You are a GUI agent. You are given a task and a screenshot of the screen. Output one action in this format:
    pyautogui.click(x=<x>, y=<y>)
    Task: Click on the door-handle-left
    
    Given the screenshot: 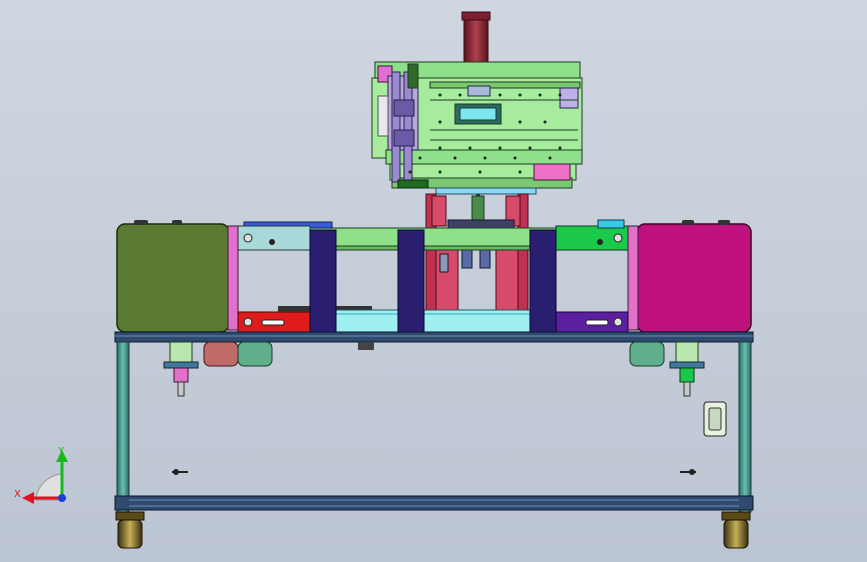 What is the action you would take?
    pyautogui.click(x=180, y=472)
    